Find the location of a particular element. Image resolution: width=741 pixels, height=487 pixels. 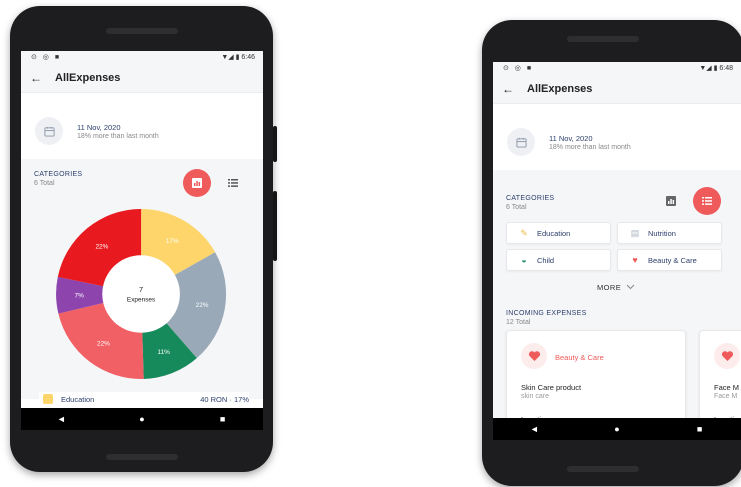

child-icon: ◒ is located at coordinates (524, 260).